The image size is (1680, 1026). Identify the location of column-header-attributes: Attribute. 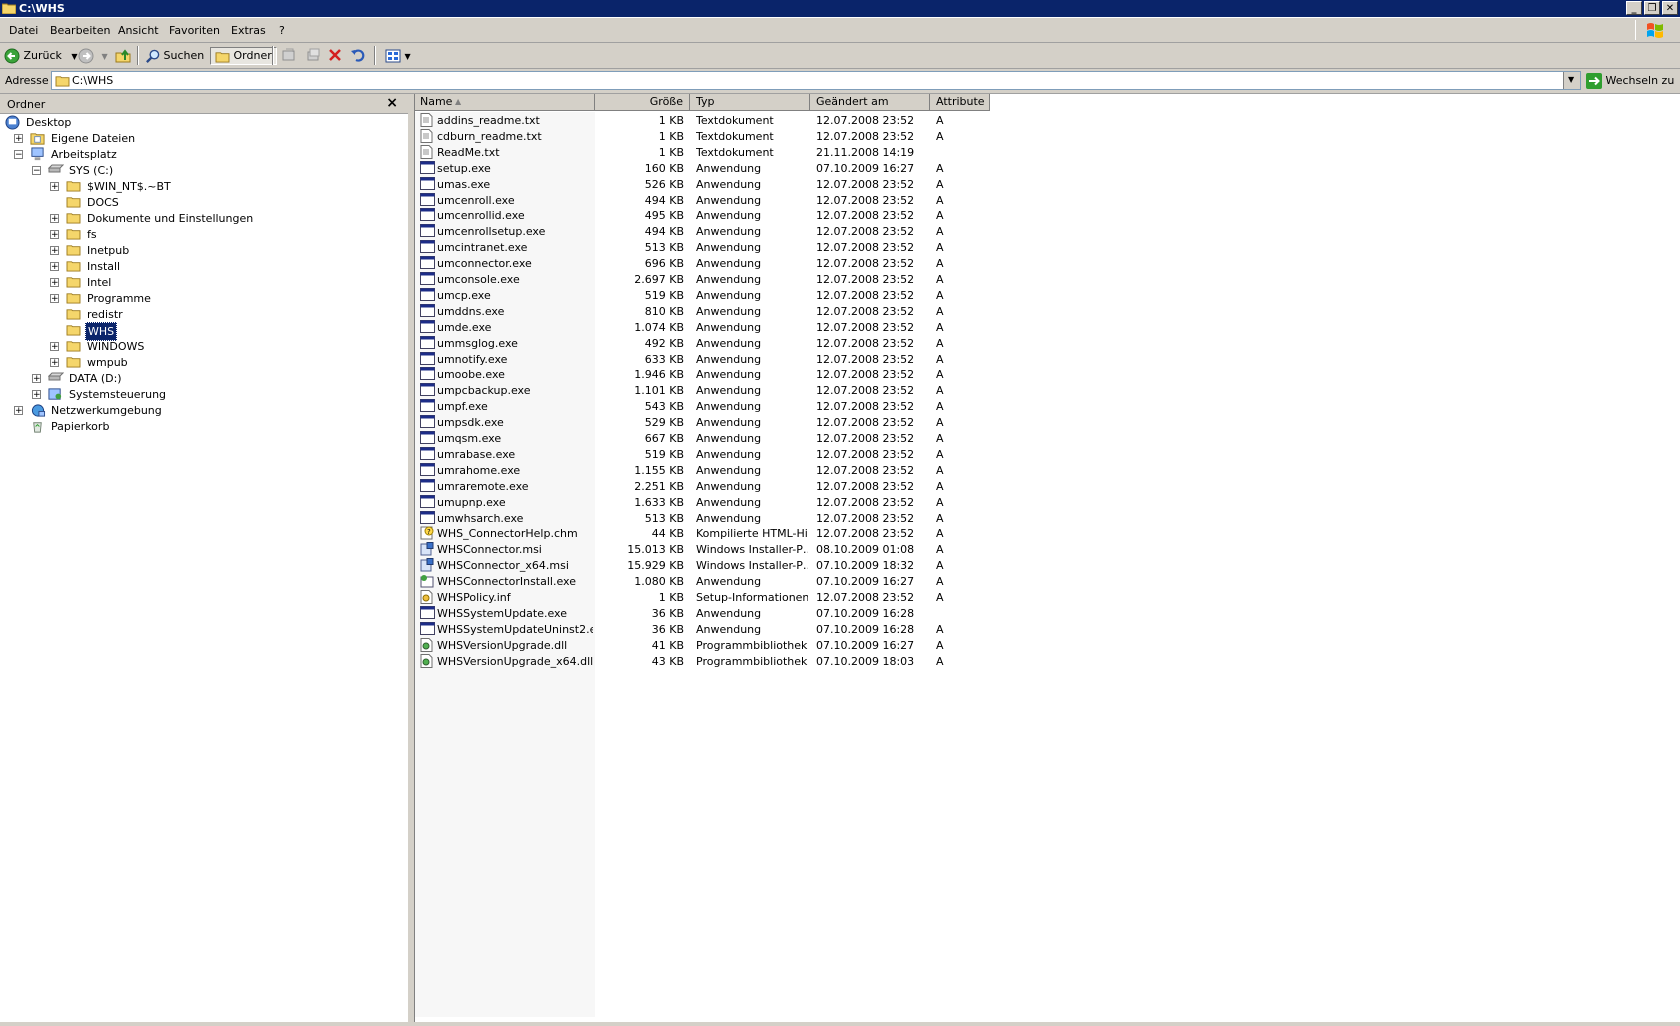
(960, 102).